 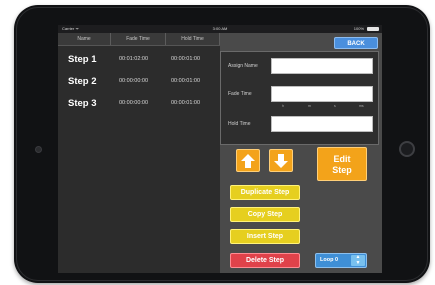 I want to click on unit-minutes: m, so click(x=309, y=106).